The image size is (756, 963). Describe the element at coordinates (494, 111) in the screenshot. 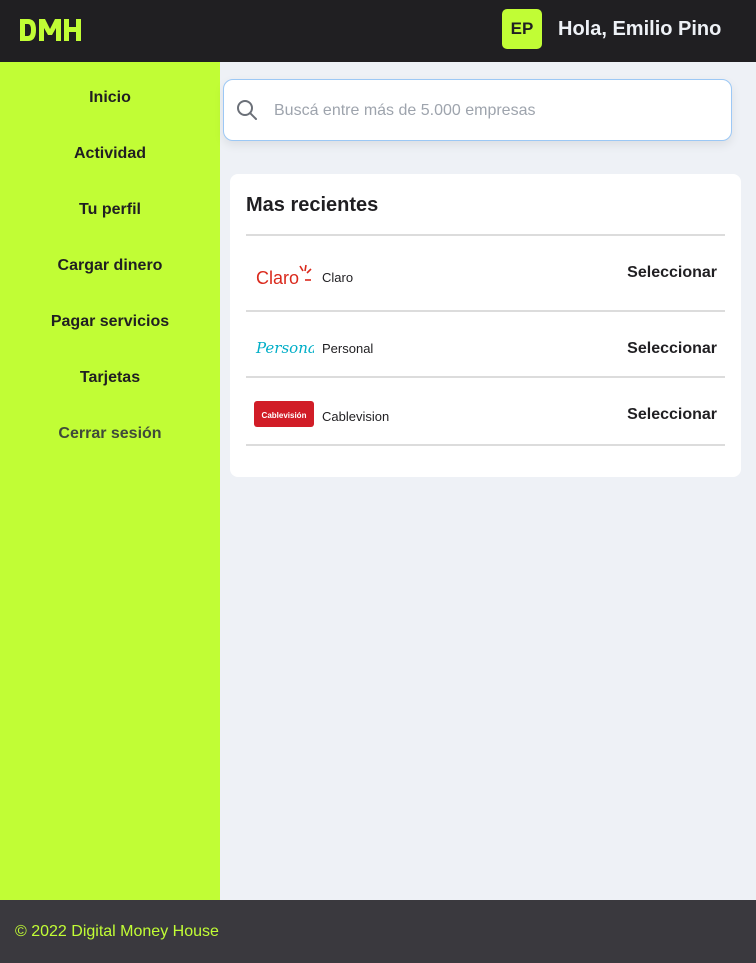

I see `search-input` at that location.